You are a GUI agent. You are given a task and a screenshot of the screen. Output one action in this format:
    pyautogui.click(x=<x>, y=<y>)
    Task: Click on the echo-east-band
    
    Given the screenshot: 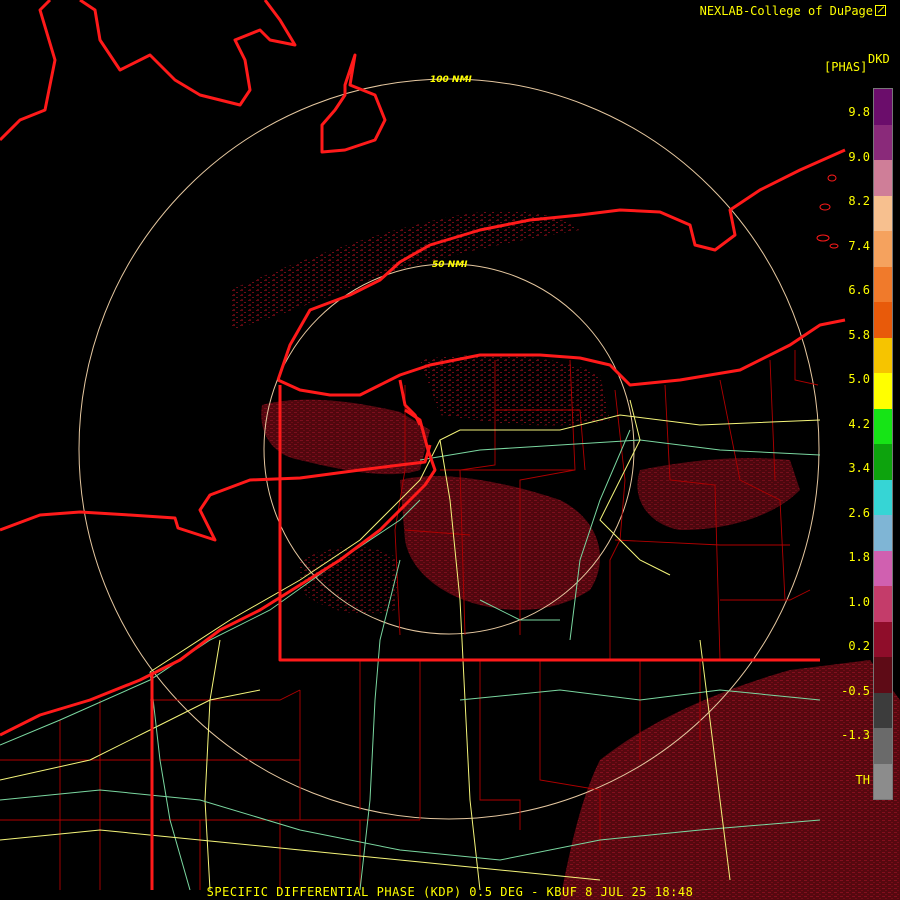 What is the action you would take?
    pyautogui.click(x=718, y=494)
    